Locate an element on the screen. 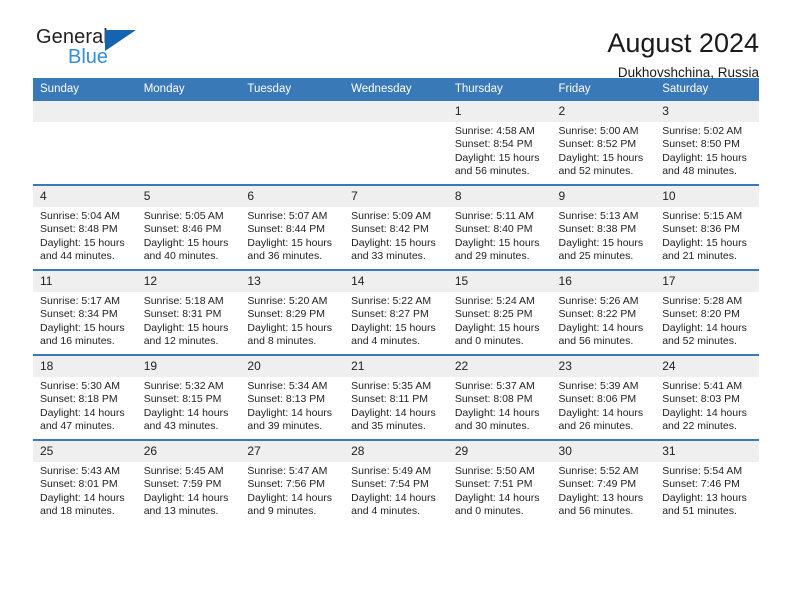 This screenshot has height=612, width=792. sunset-text: Sunset: 8:31 PM is located at coordinates (182, 314).